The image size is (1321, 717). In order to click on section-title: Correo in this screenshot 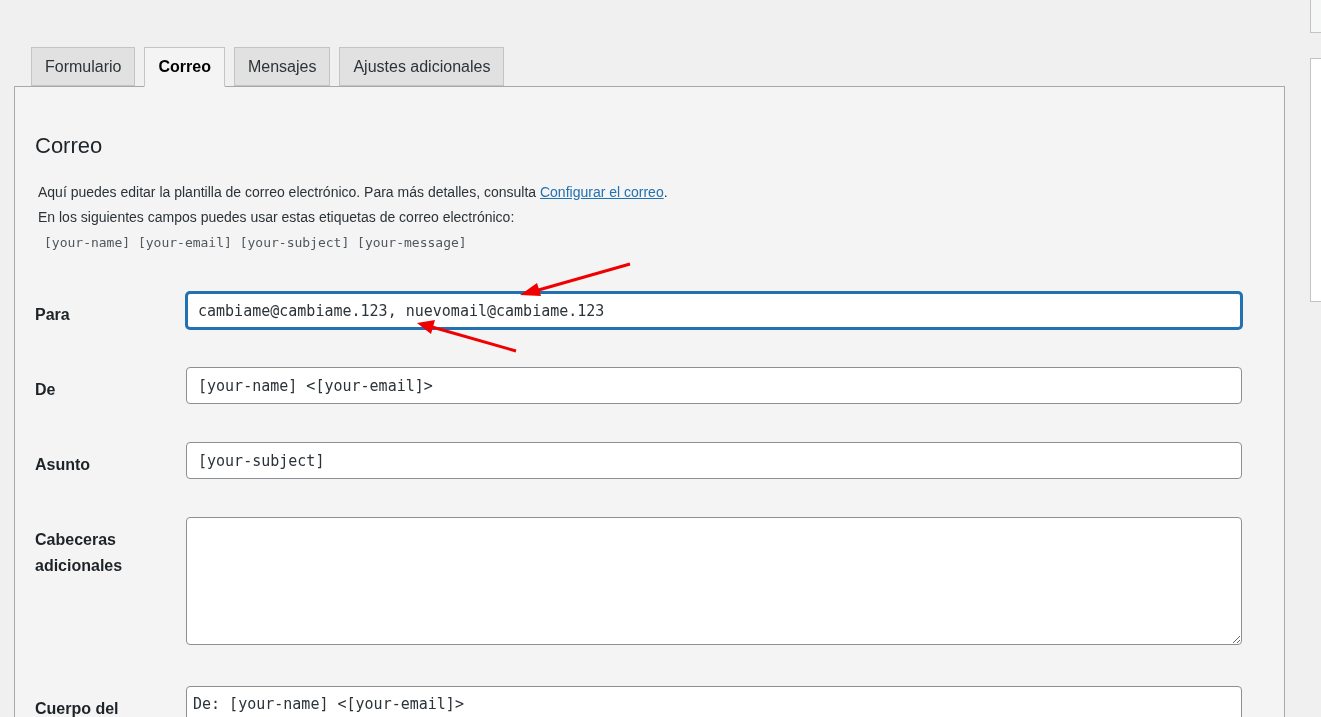, I will do `click(69, 146)`.